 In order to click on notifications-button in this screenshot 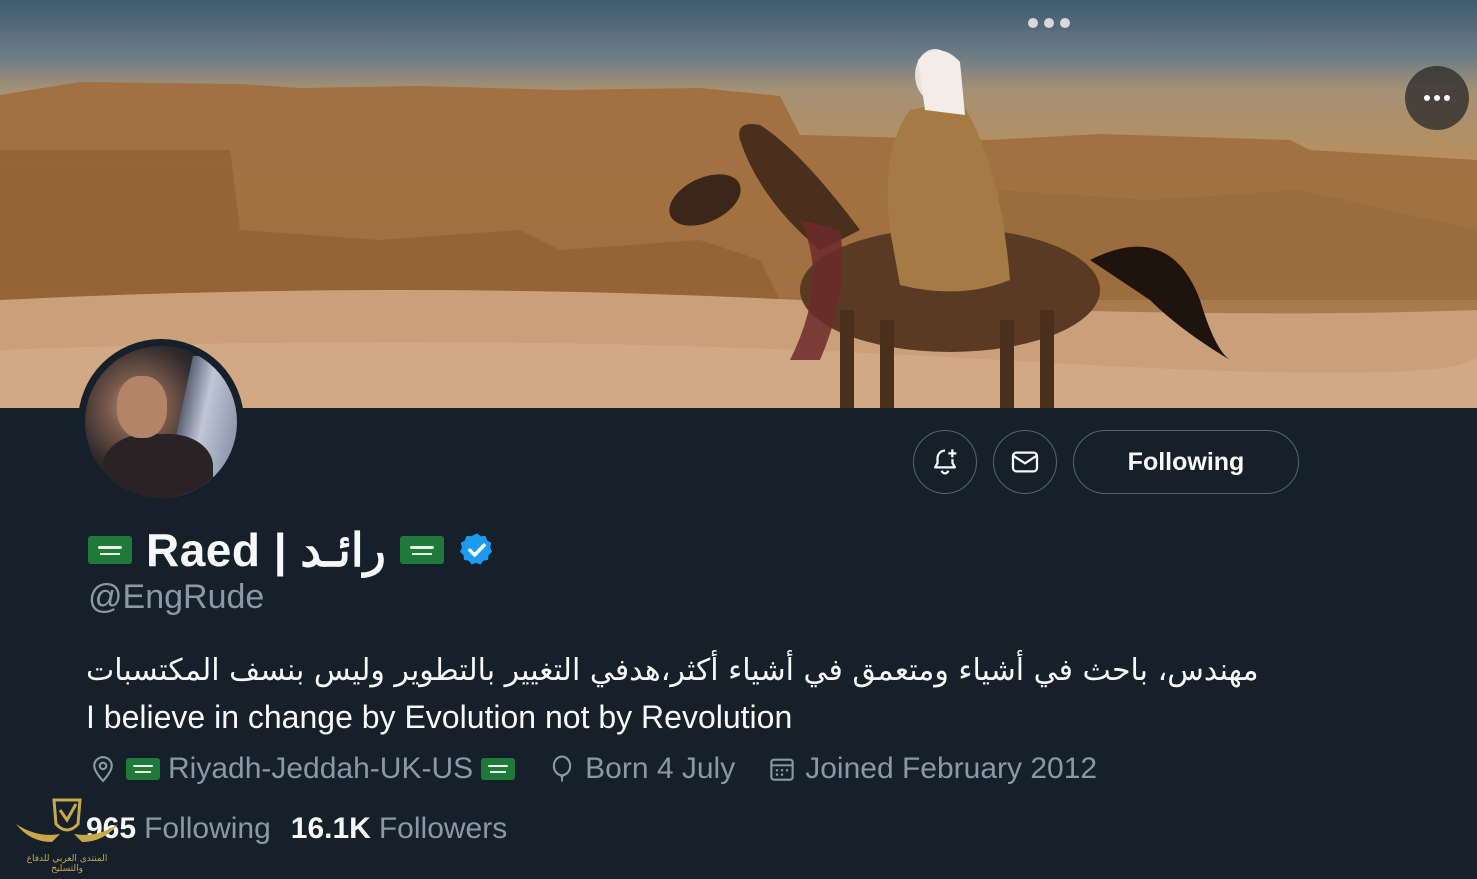, I will do `click(945, 462)`.